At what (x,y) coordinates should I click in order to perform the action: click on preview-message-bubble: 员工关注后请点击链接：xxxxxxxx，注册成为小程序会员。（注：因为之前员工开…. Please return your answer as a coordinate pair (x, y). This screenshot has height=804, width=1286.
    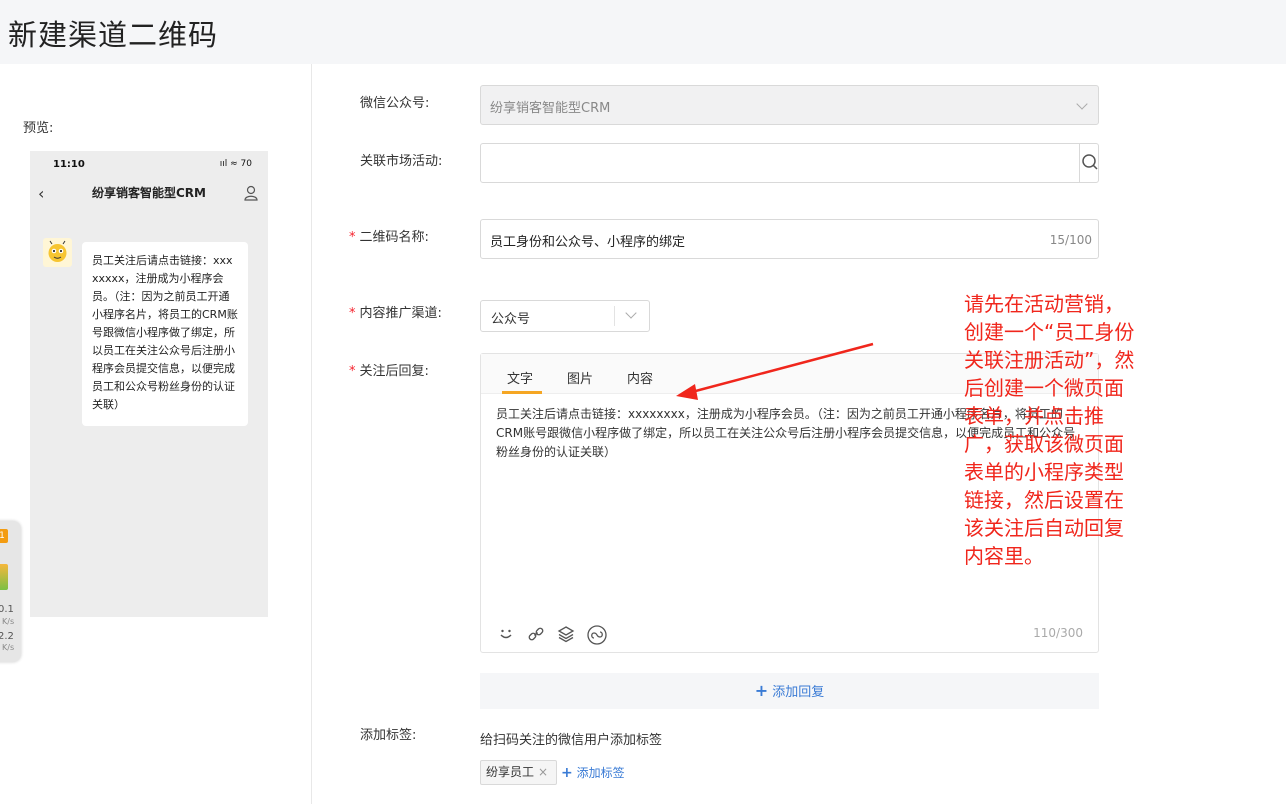
    Looking at the image, I should click on (165, 334).